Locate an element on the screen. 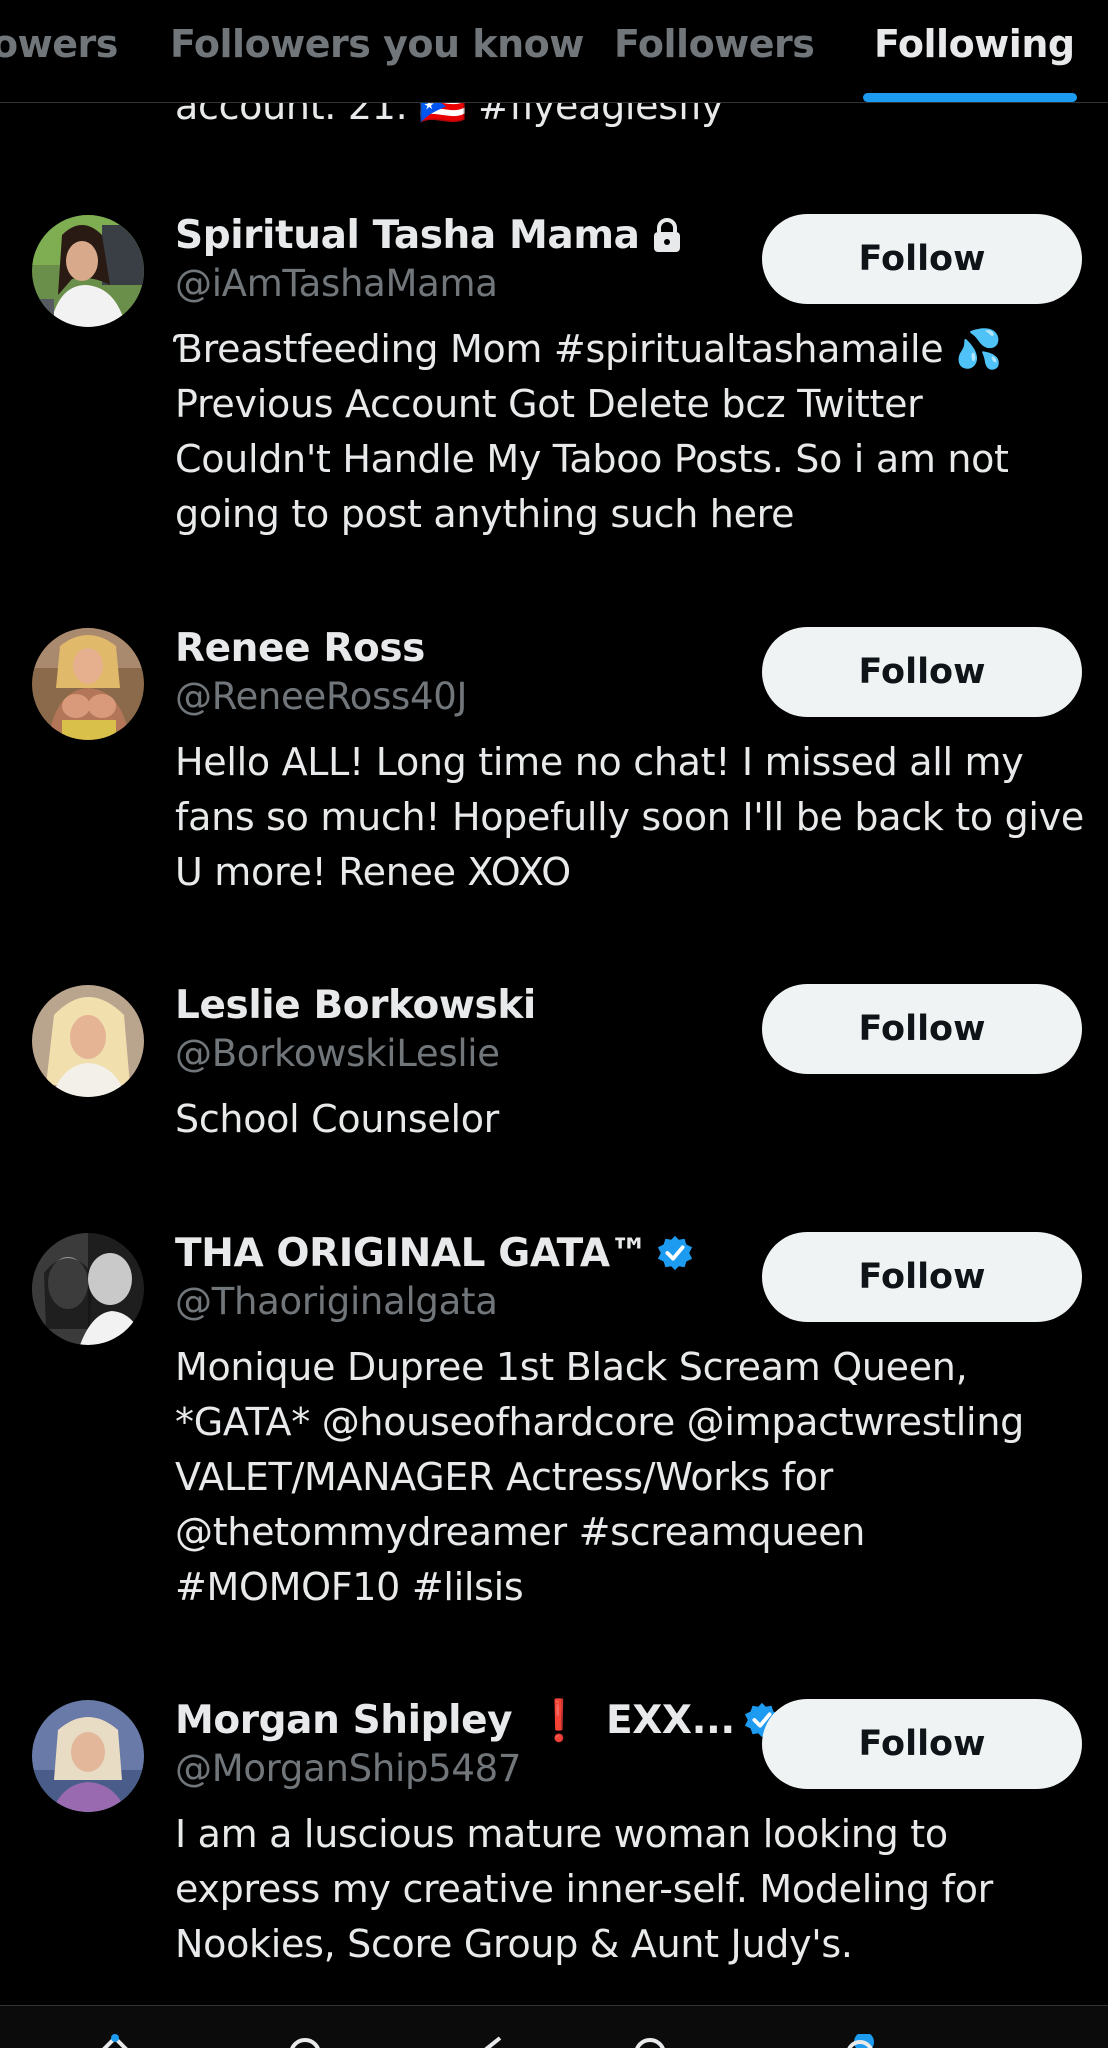  bio-line: *GATA* @houseofhardcore @impactwrestling is located at coordinates (599, 1422).